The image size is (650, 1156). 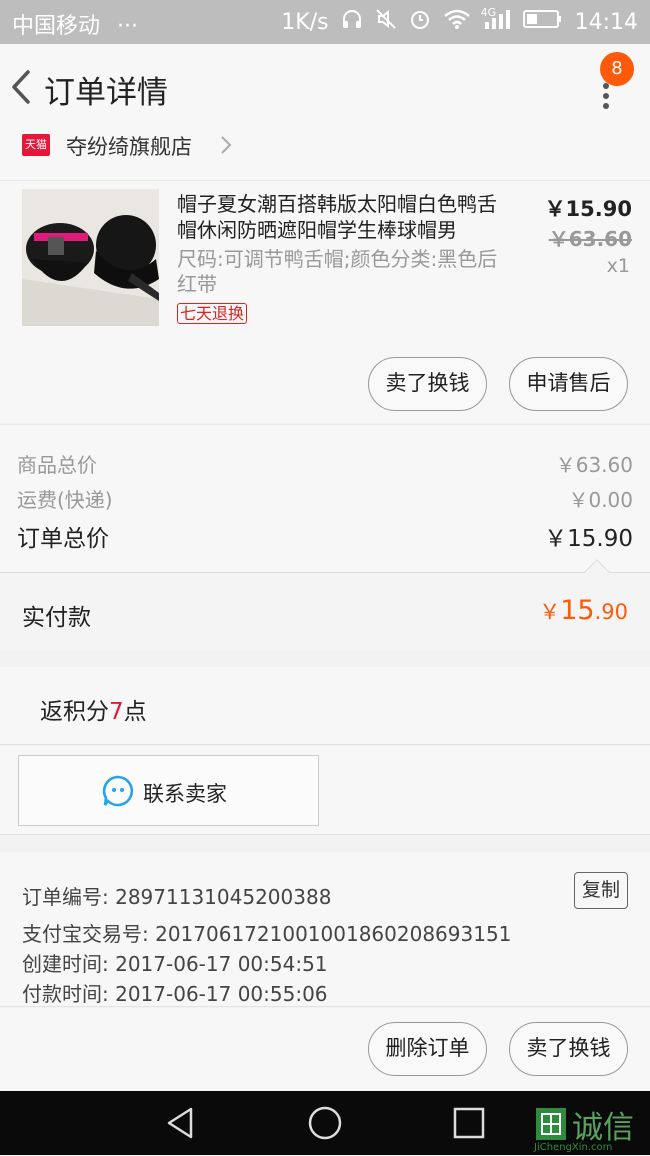 I want to click on sell-for-cash-button: 卖了换钱, so click(x=427, y=384).